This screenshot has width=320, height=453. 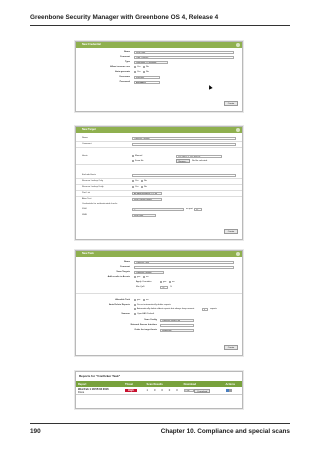 I want to click on footer-rule, so click(x=160, y=423).